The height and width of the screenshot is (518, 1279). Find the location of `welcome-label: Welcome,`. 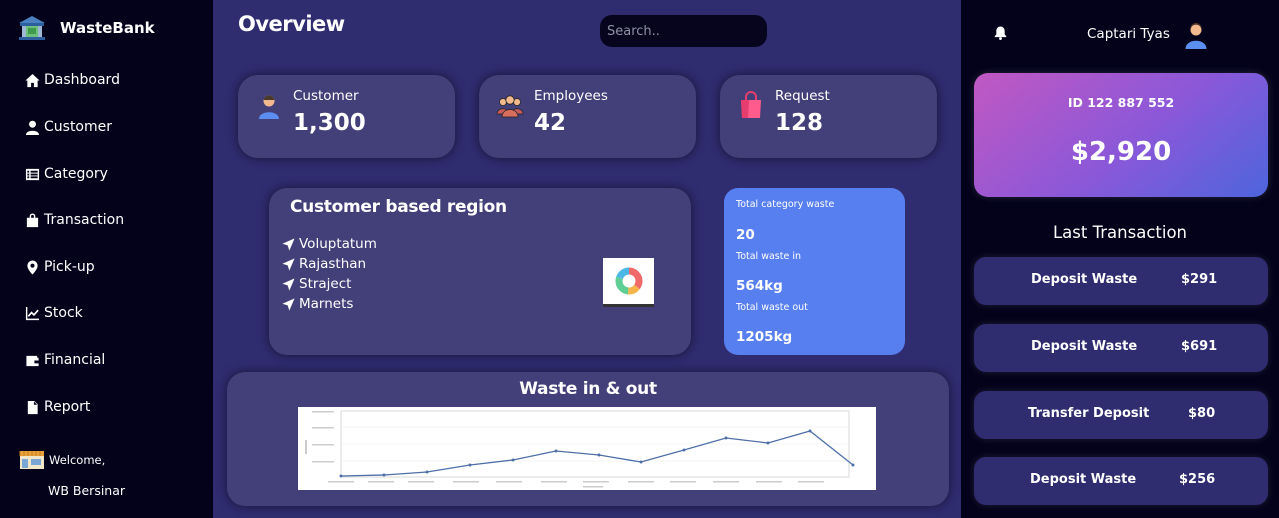

welcome-label: Welcome, is located at coordinates (77, 460).